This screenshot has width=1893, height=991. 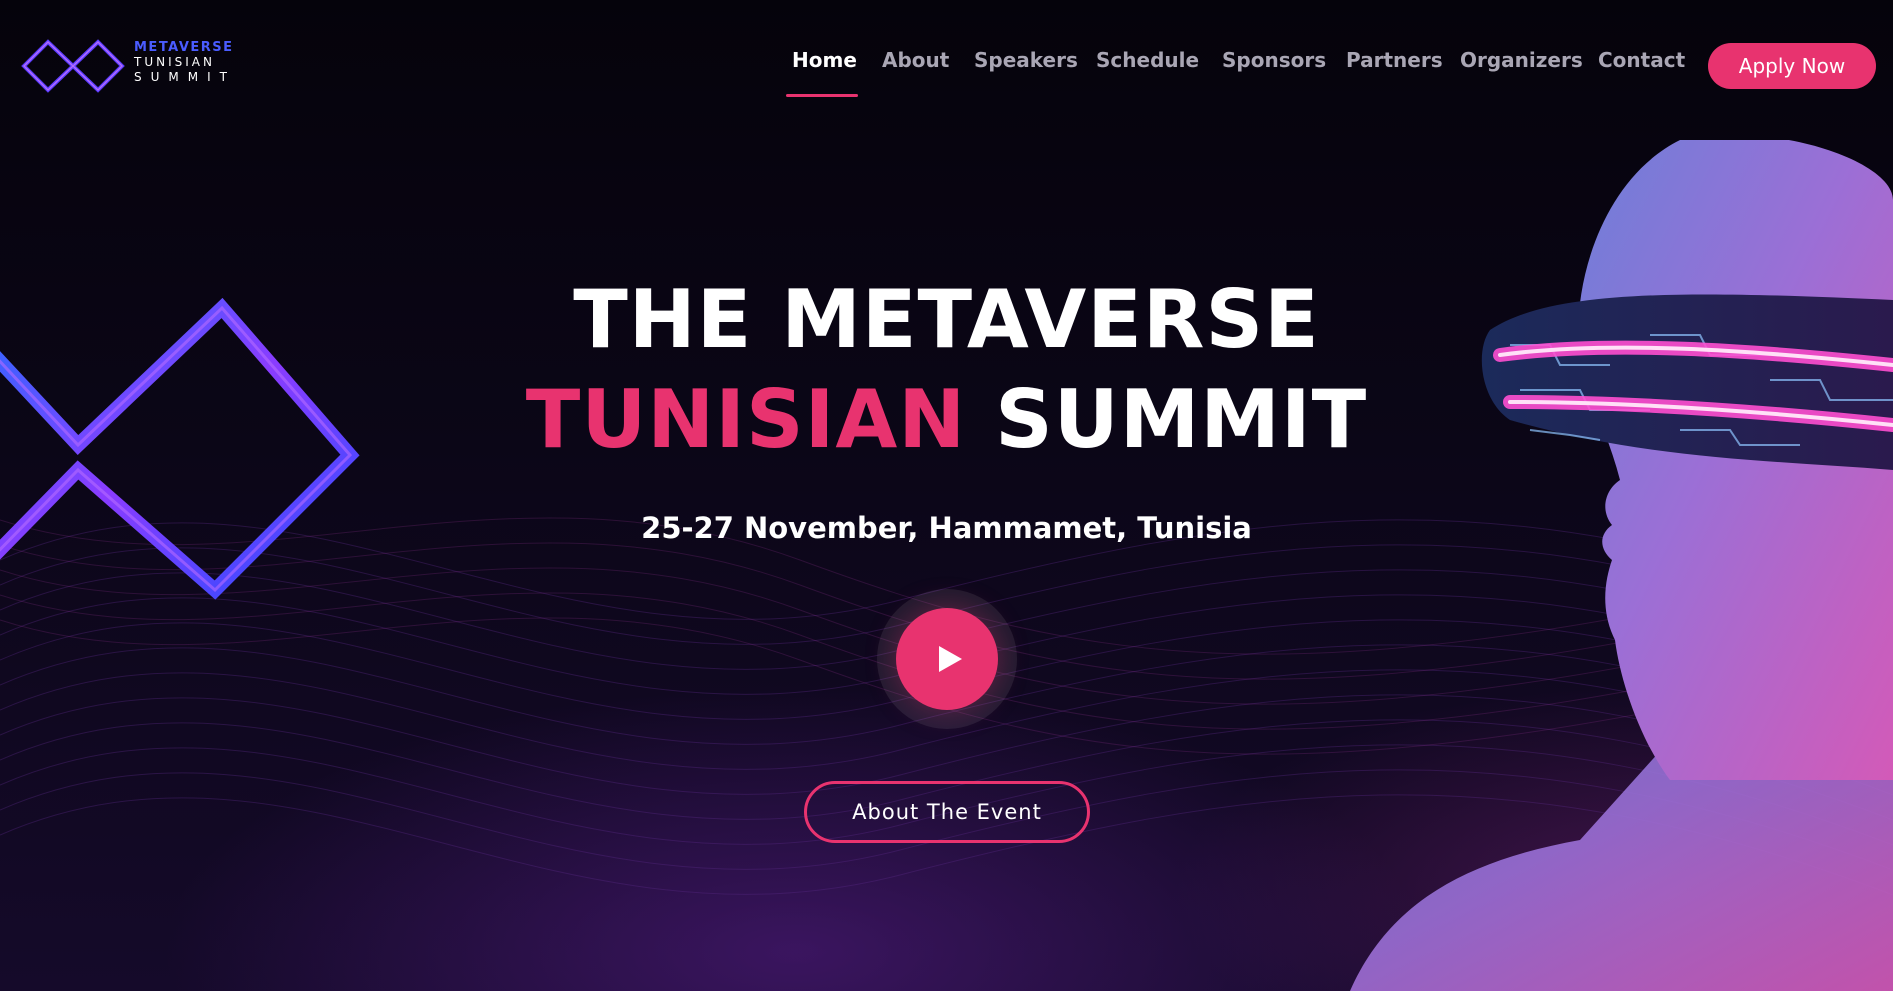 What do you see at coordinates (947, 812) in the screenshot?
I see `about-the-event-button: About The Event` at bounding box center [947, 812].